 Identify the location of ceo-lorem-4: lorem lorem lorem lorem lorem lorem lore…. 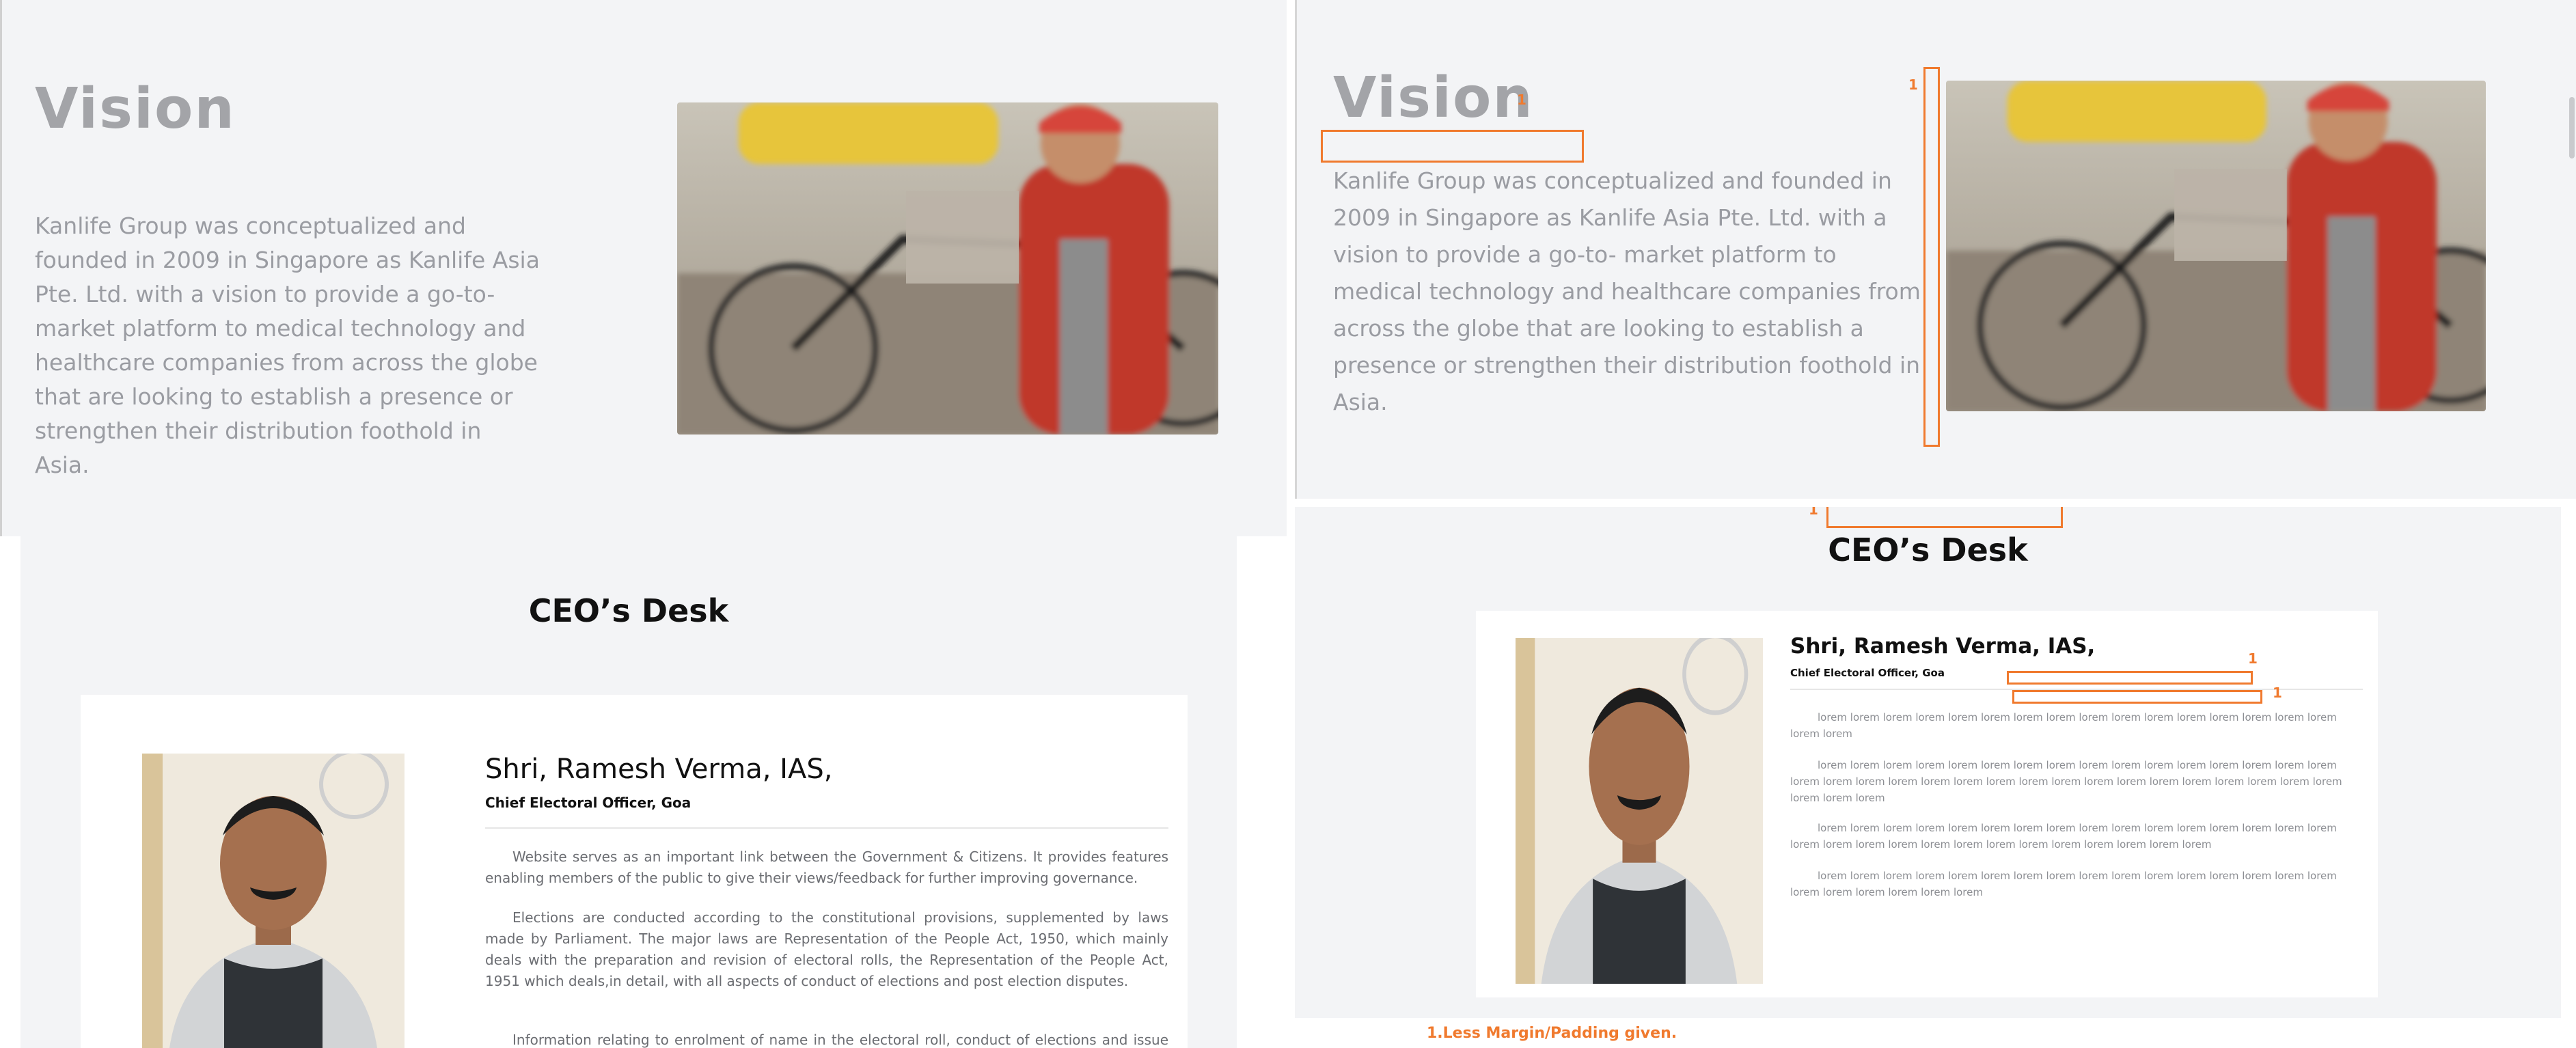
(2063, 884).